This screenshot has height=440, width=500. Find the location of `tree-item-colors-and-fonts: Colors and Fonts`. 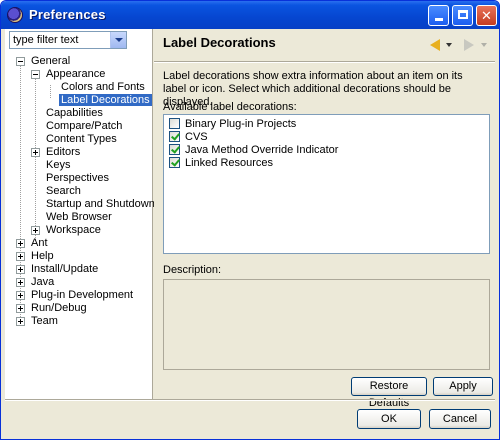

tree-item-colors-and-fonts: Colors and Fonts is located at coordinates (103, 87).